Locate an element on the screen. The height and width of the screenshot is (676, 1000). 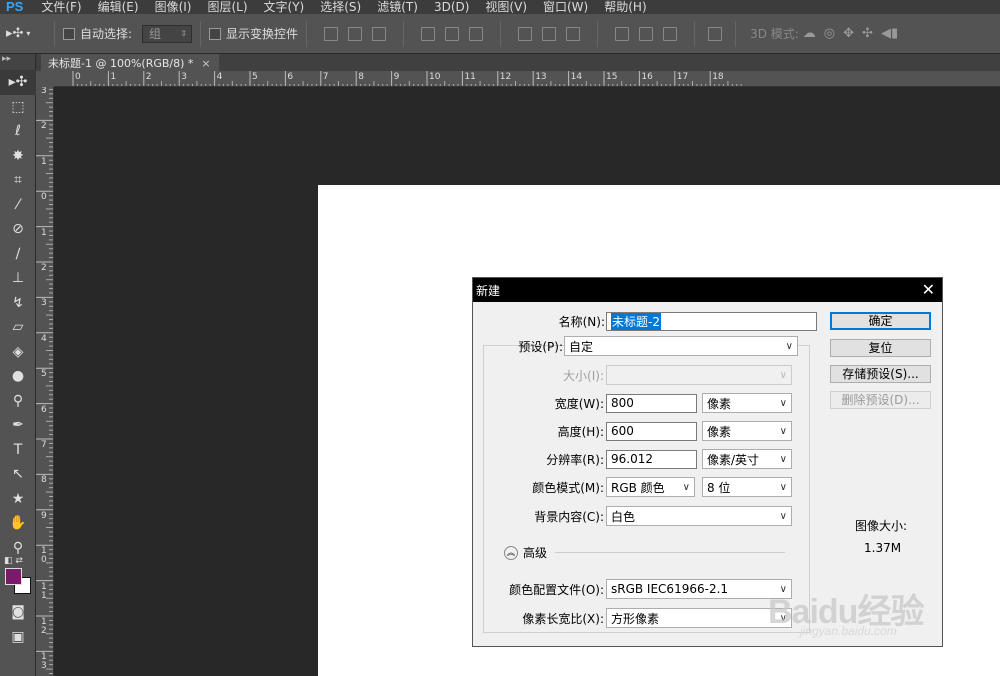
align-buttons is located at coordinates (355, 33).